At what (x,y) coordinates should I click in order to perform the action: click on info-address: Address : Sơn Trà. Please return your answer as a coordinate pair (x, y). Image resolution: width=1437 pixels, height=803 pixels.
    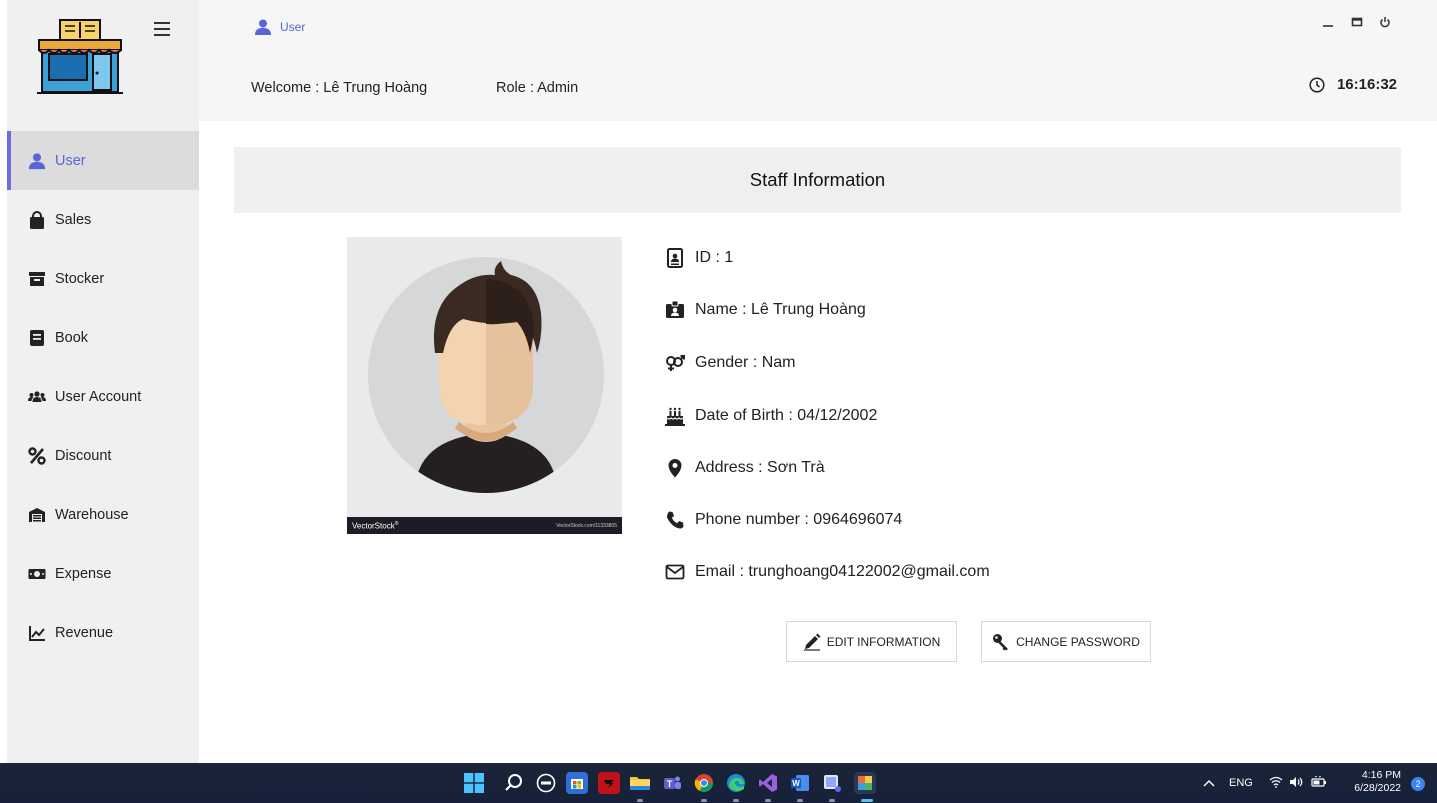
    Looking at the image, I should click on (745, 468).